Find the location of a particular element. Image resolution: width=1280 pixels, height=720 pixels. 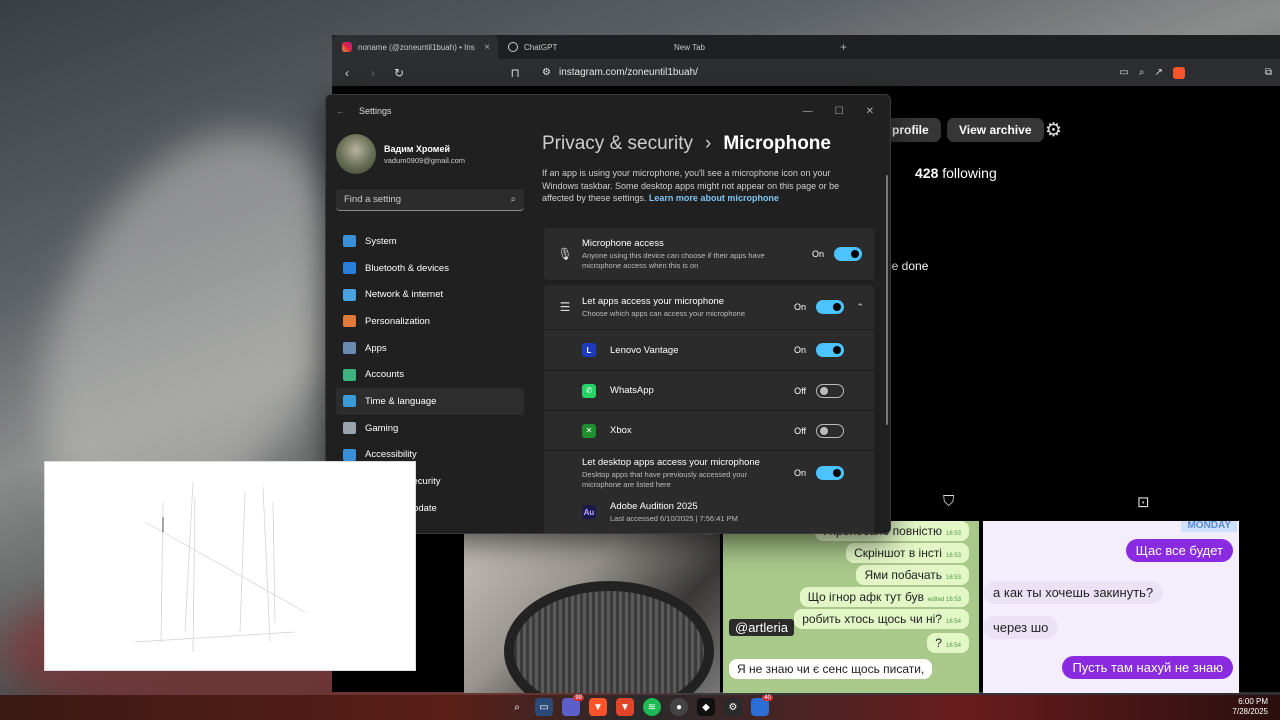

steam-icon: ● is located at coordinates (679, 707).